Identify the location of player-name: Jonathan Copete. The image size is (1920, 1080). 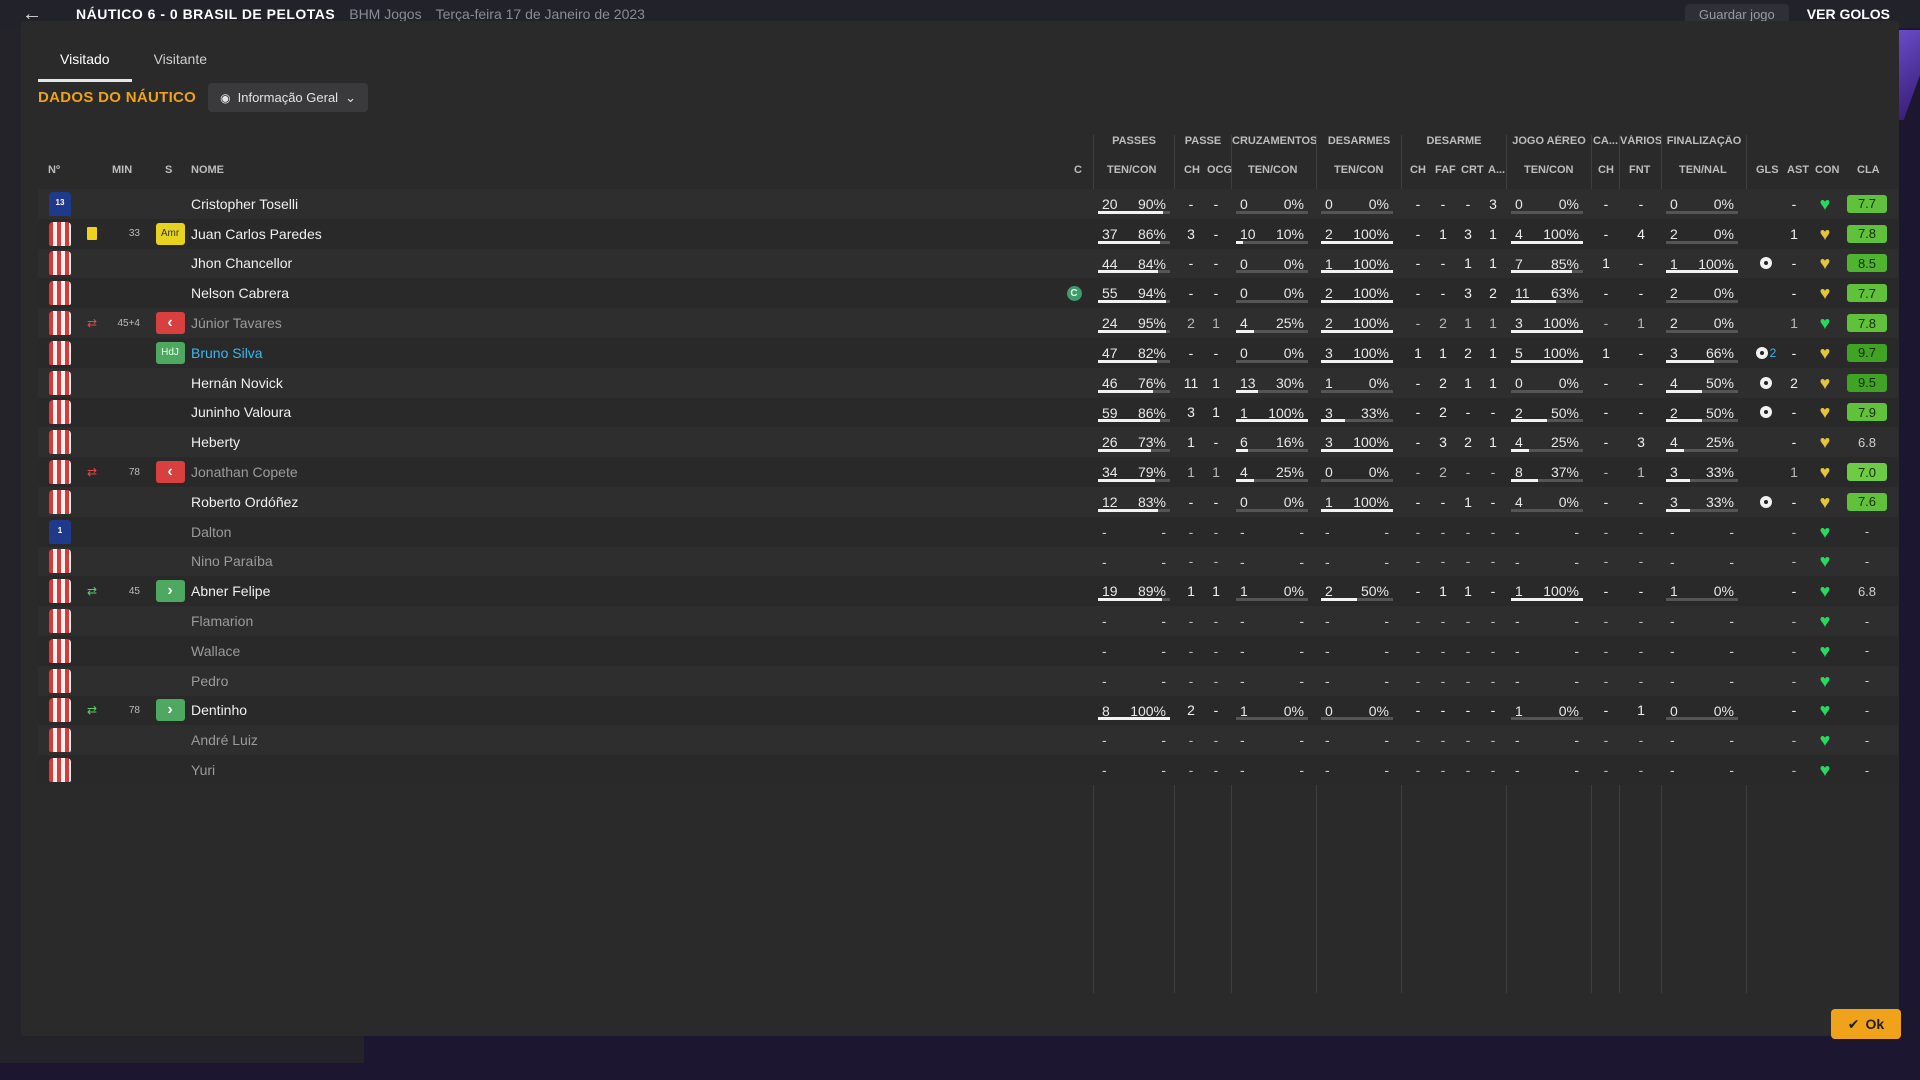
(244, 472).